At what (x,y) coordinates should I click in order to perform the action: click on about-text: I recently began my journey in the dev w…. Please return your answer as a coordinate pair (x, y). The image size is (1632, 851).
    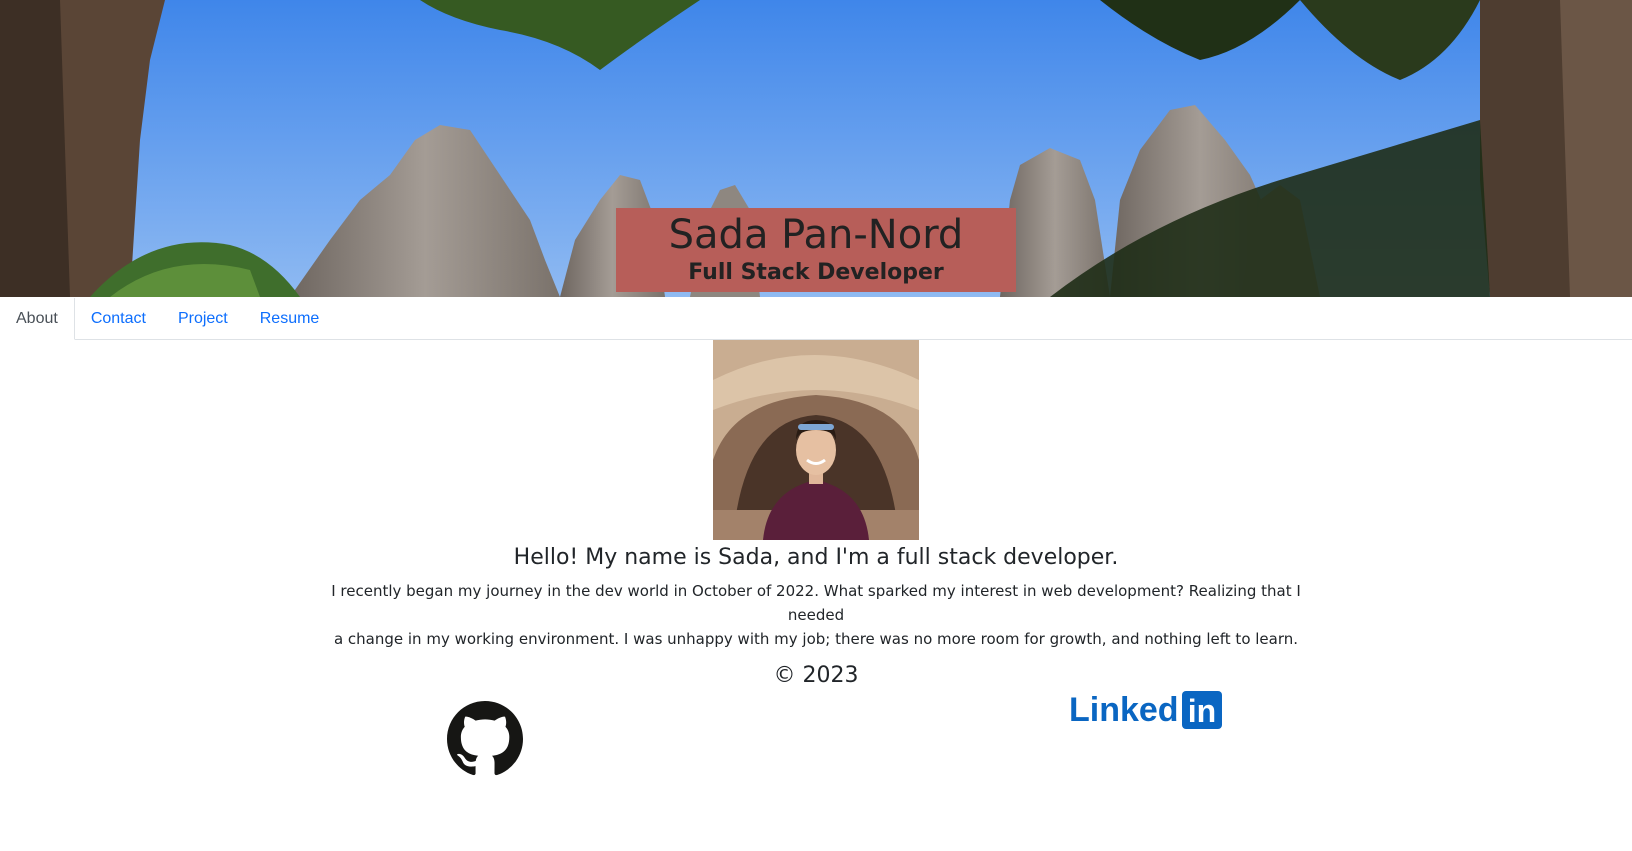
    Looking at the image, I should click on (816, 615).